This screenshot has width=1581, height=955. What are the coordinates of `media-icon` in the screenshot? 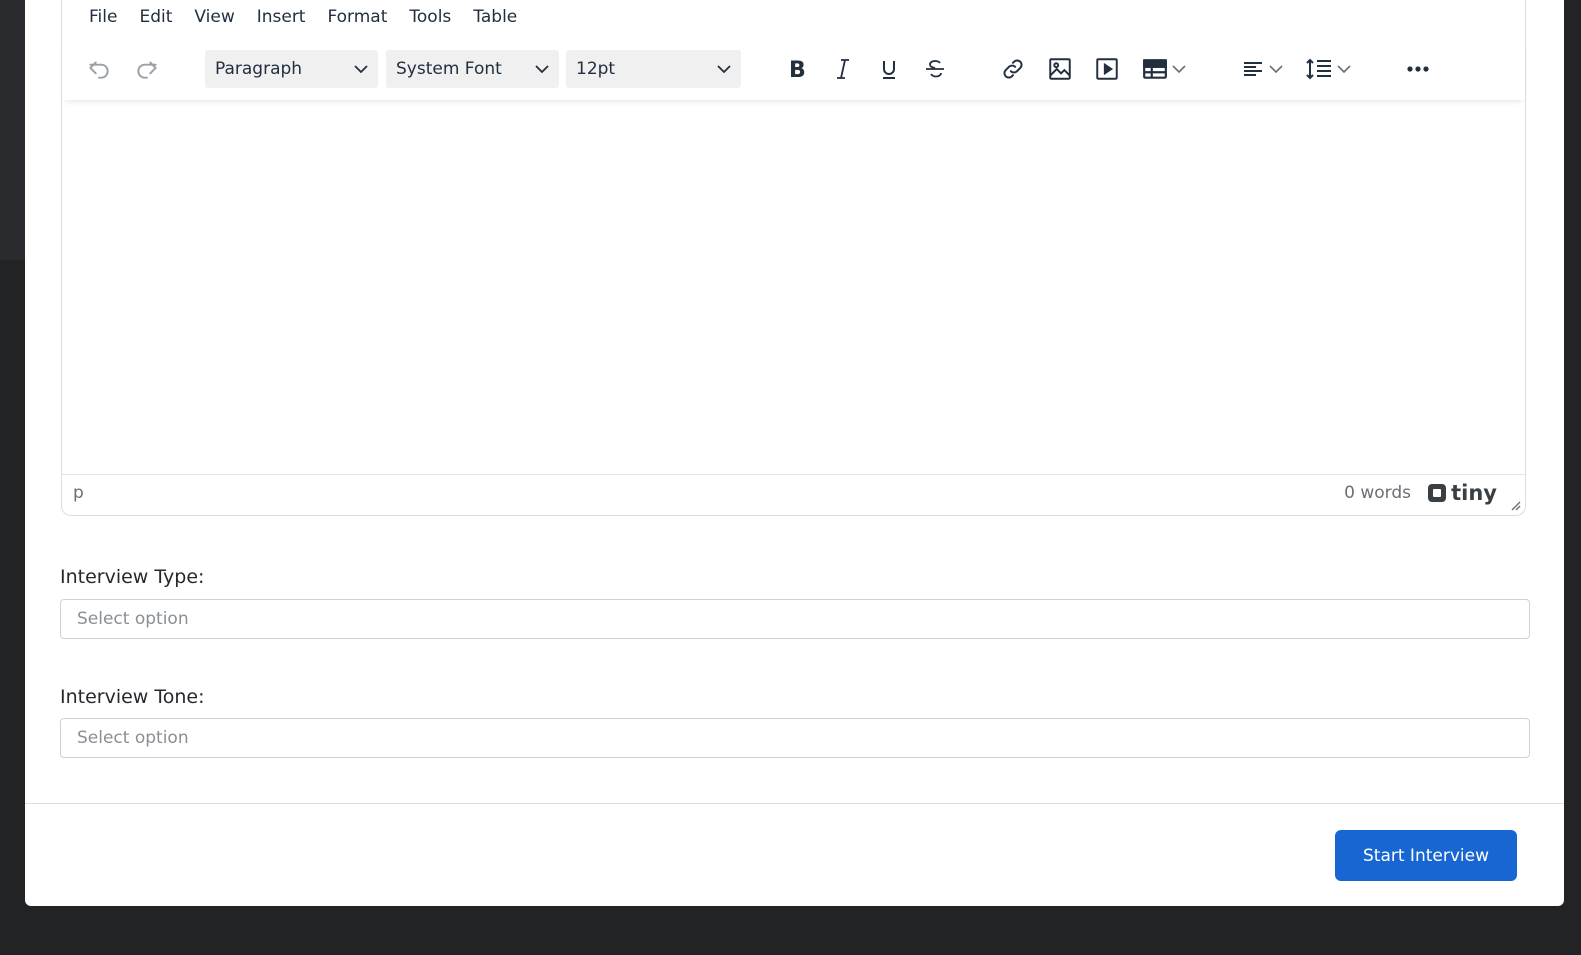 It's located at (1107, 69).